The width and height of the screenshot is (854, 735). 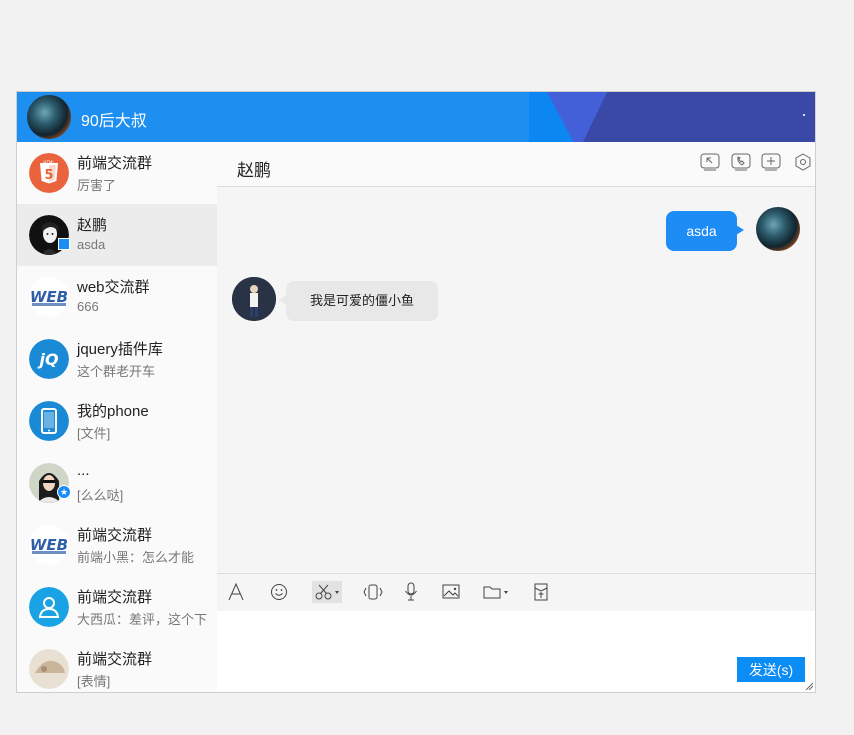 What do you see at coordinates (117, 173) in the screenshot?
I see `conversation-item: HTML 5 前端交流群 厉害了` at bounding box center [117, 173].